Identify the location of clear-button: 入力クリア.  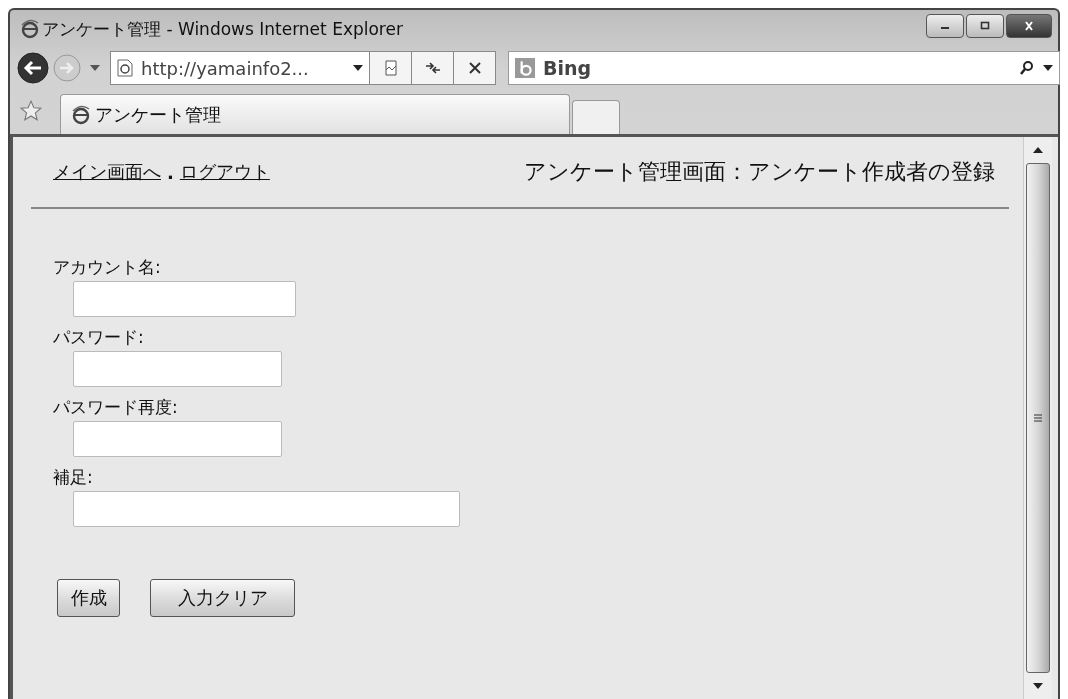
(222, 598).